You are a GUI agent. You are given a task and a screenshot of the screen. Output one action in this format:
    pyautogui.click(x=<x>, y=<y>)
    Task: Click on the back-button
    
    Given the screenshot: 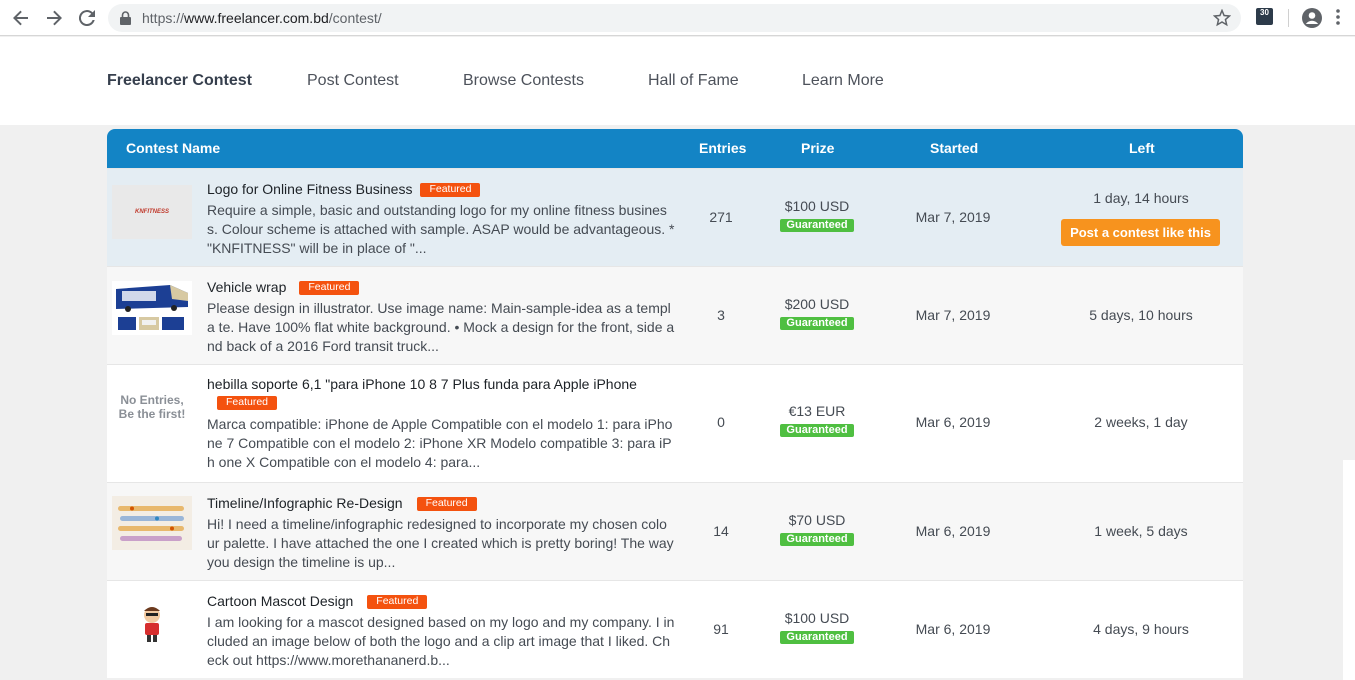 What is the action you would take?
    pyautogui.click(x=21, y=18)
    